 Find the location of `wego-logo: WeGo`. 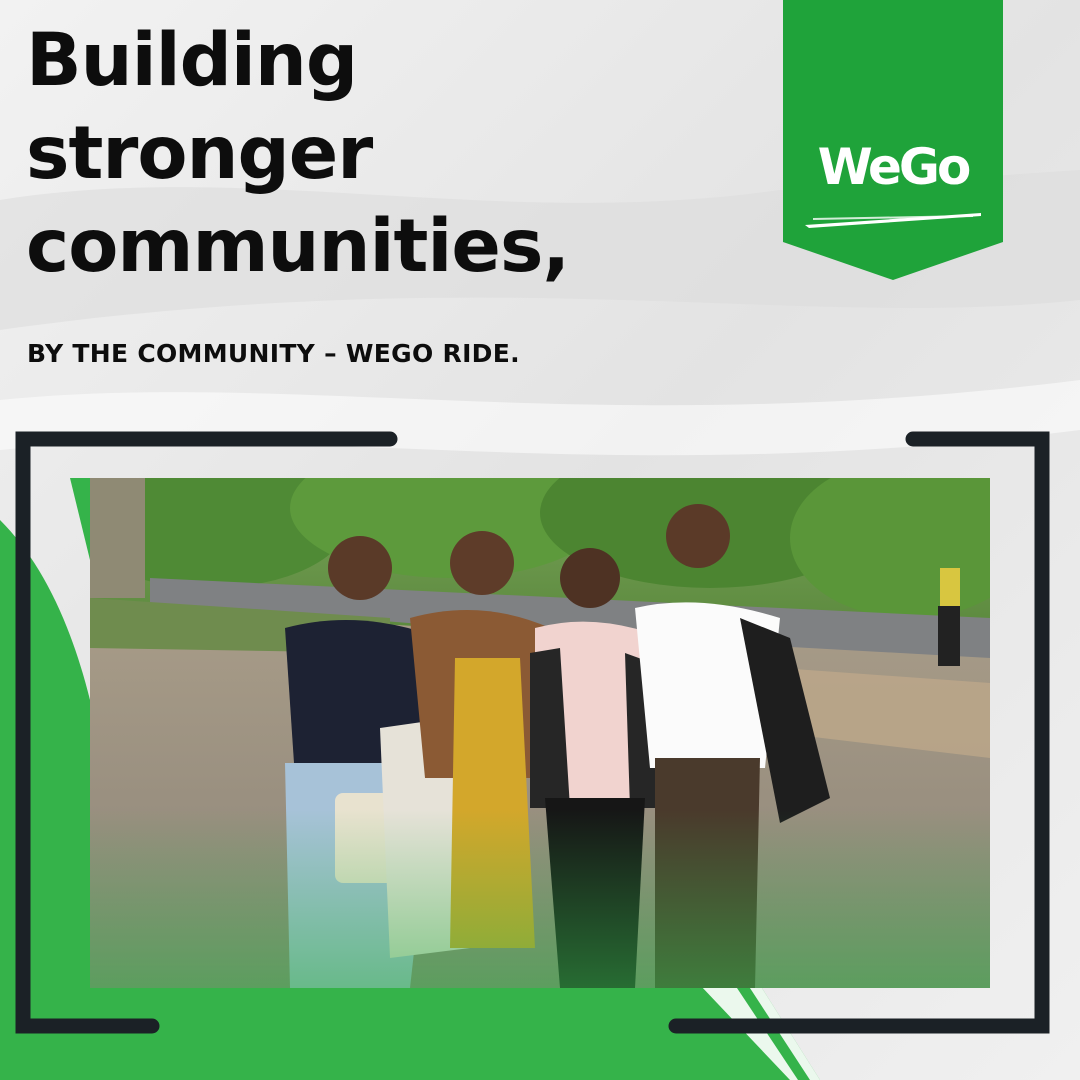

wego-logo: WeGo is located at coordinates (894, 167).